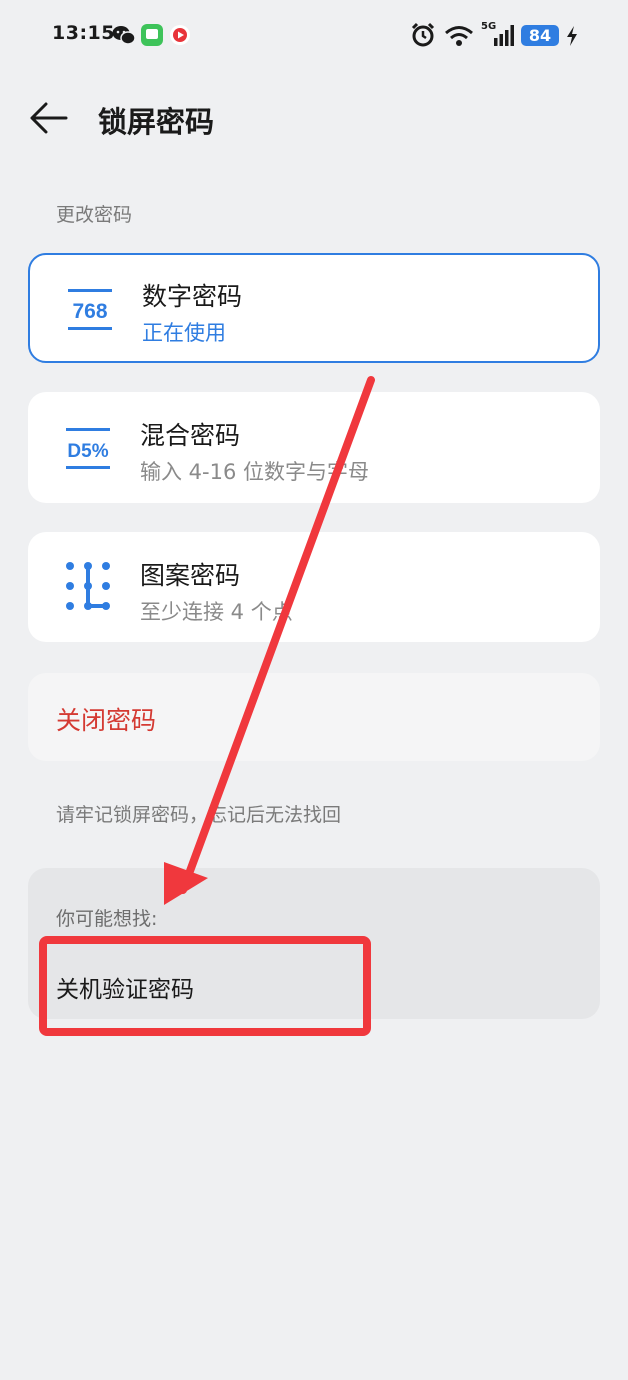  I want to click on suggestions-card: 你可能想找: 关机验证密码, so click(314, 943).